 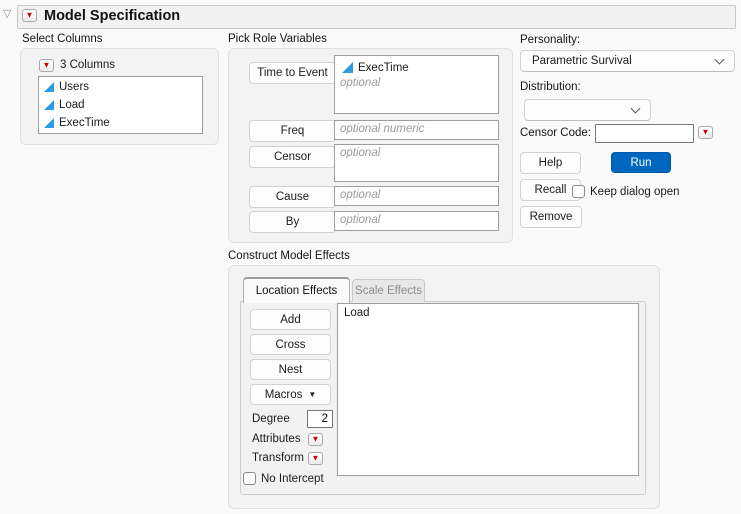 I want to click on tab-location-effects: Location Effects, so click(x=296, y=290).